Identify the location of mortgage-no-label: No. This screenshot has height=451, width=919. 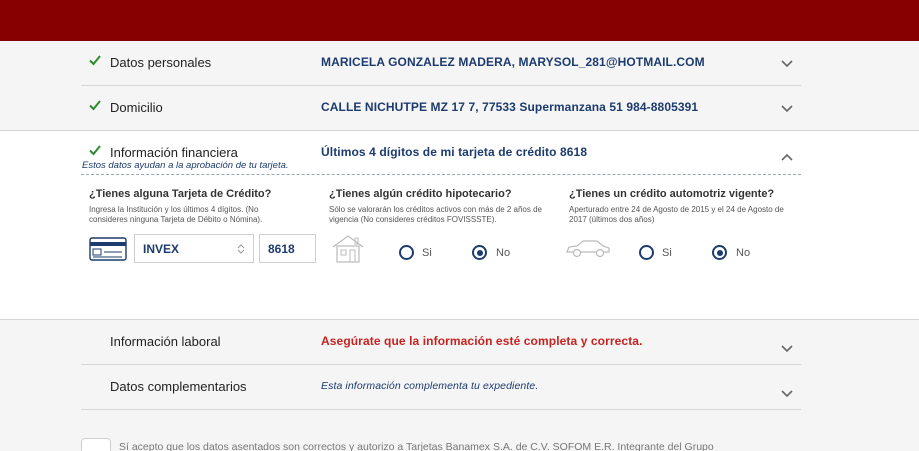
(503, 253).